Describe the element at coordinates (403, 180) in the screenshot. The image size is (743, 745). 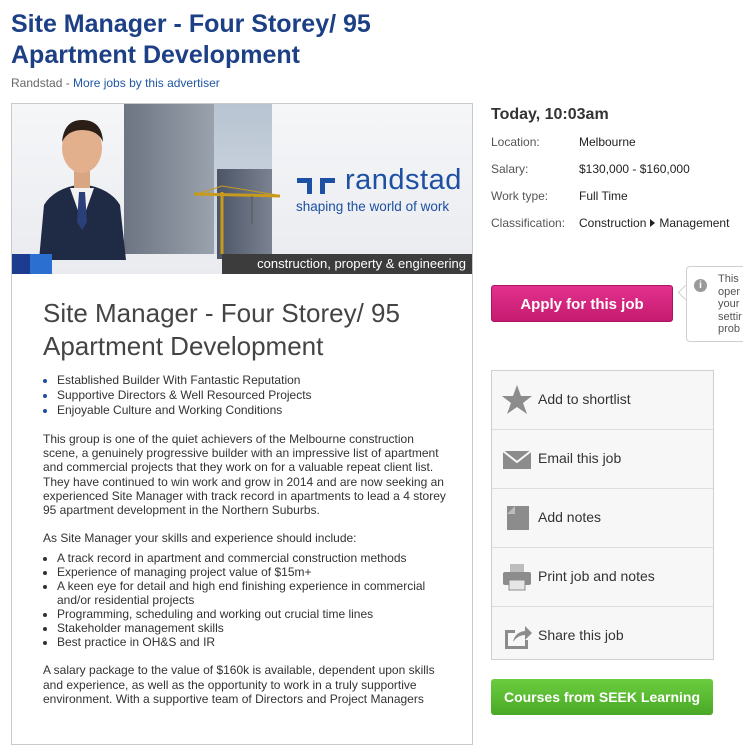
I see `randstad-logo-text: randstad` at that location.